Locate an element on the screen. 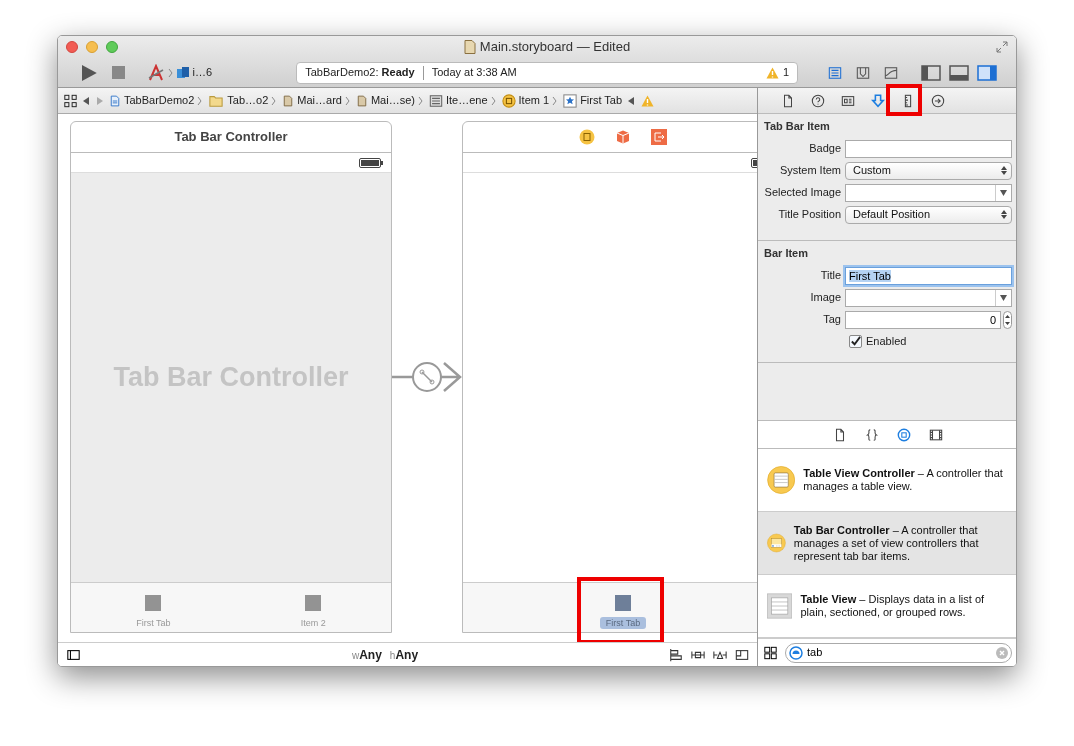 The height and width of the screenshot is (746, 1074). grid-view-icon is located at coordinates (770, 652).